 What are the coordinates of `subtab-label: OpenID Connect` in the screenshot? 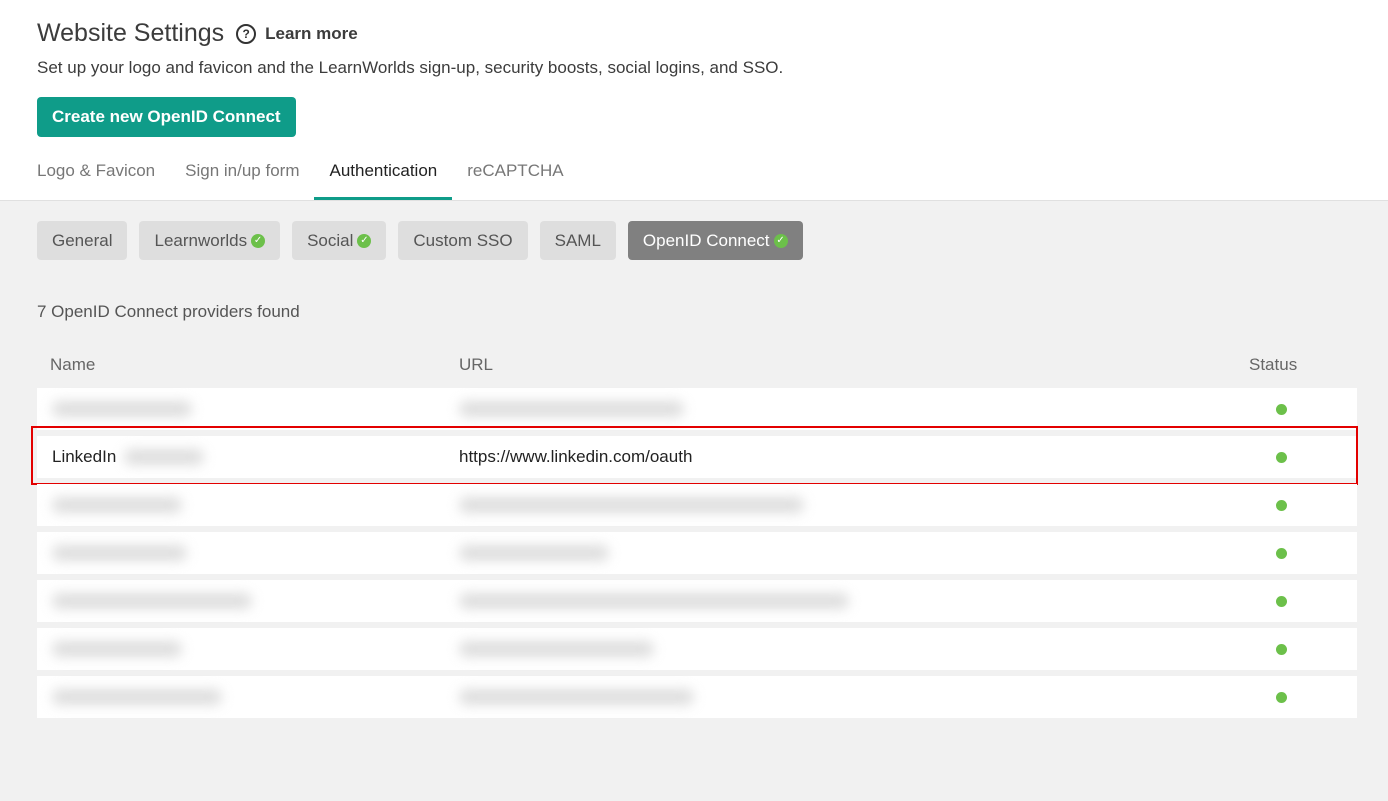 It's located at (706, 240).